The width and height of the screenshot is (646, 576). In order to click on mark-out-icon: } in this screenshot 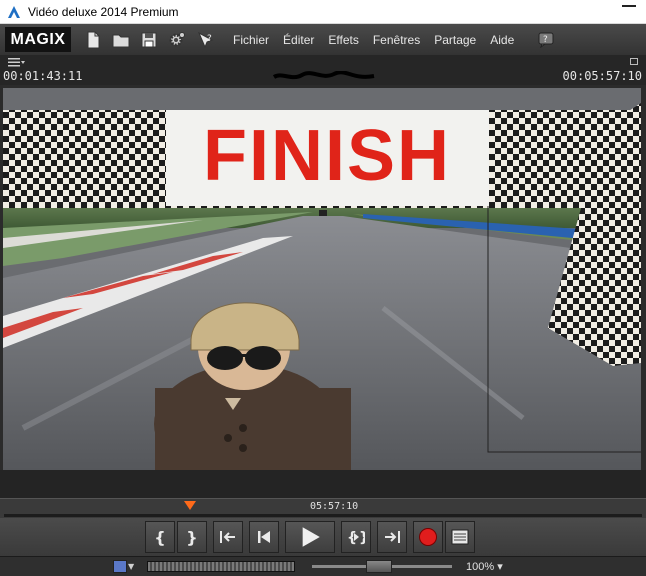, I will do `click(192, 537)`.